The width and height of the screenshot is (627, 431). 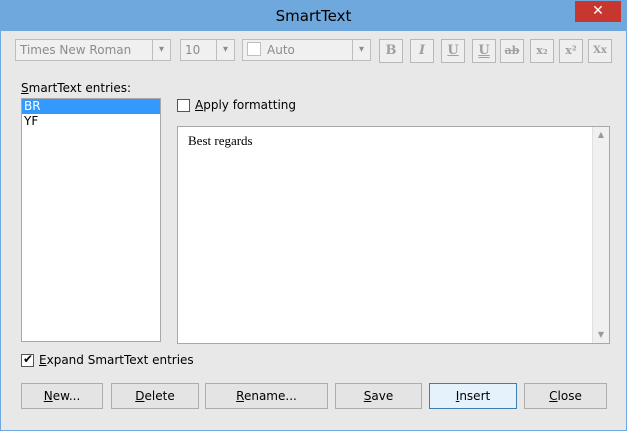 What do you see at coordinates (207, 50) in the screenshot?
I see `font-size-combo: 10 ▾` at bounding box center [207, 50].